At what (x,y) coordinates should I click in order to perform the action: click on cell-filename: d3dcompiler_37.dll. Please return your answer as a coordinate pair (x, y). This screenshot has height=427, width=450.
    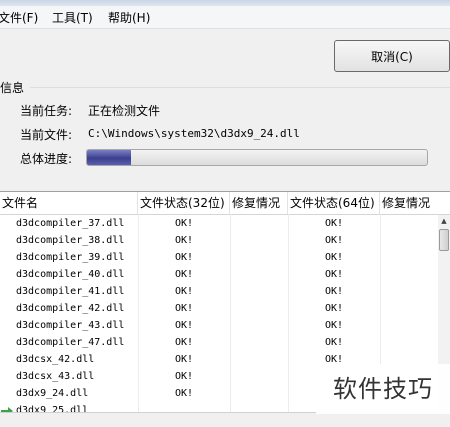
    Looking at the image, I should click on (70, 223).